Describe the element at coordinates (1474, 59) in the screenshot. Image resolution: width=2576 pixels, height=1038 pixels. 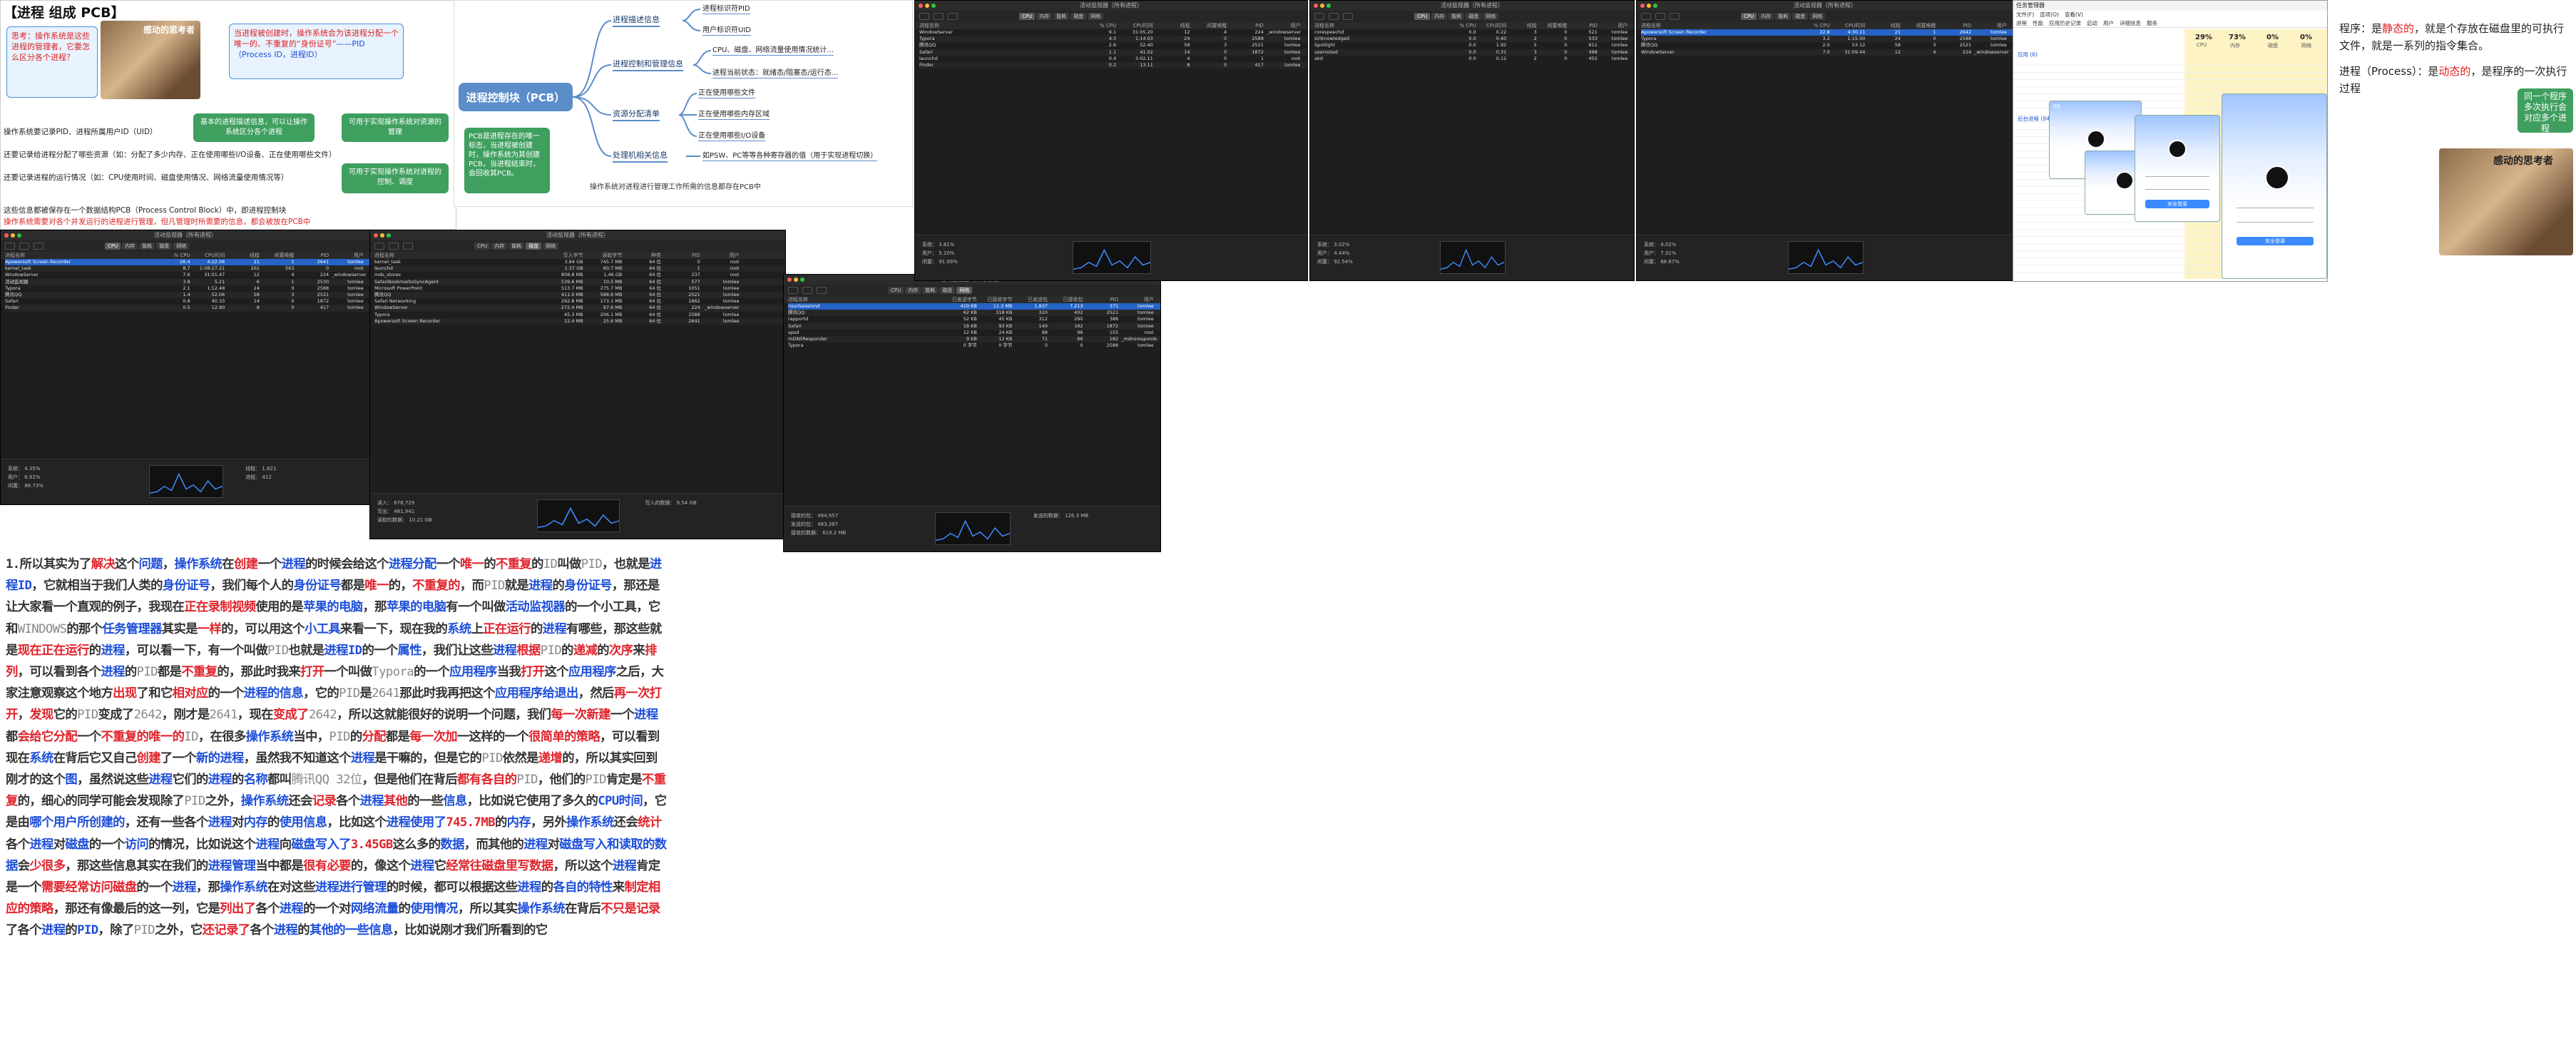
I see `table-row: akd 0.0 0.12 2 0 455 tomlee` at that location.